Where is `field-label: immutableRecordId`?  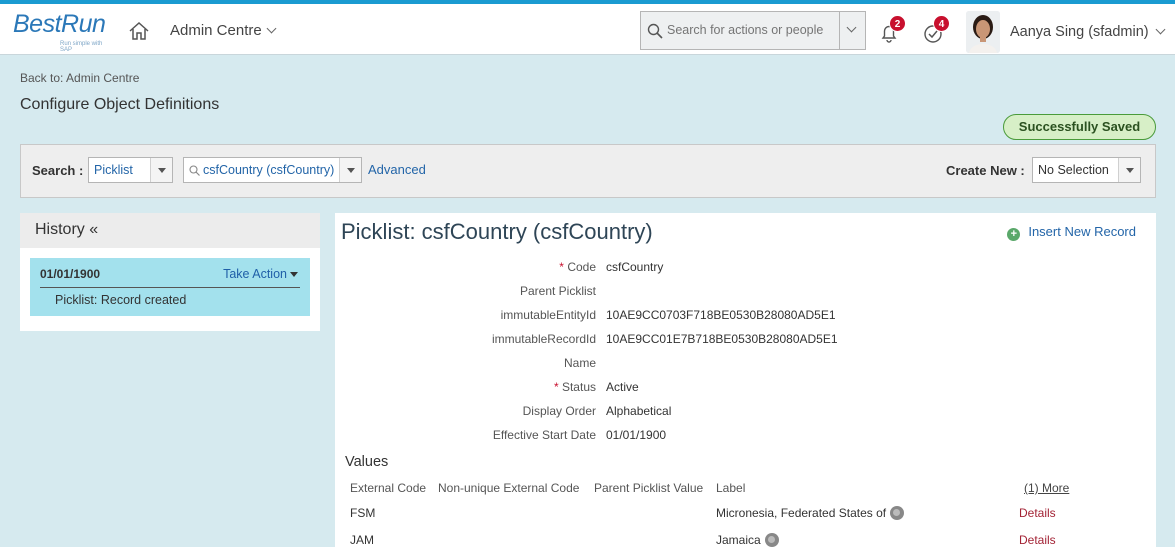 field-label: immutableRecordId is located at coordinates (543, 339).